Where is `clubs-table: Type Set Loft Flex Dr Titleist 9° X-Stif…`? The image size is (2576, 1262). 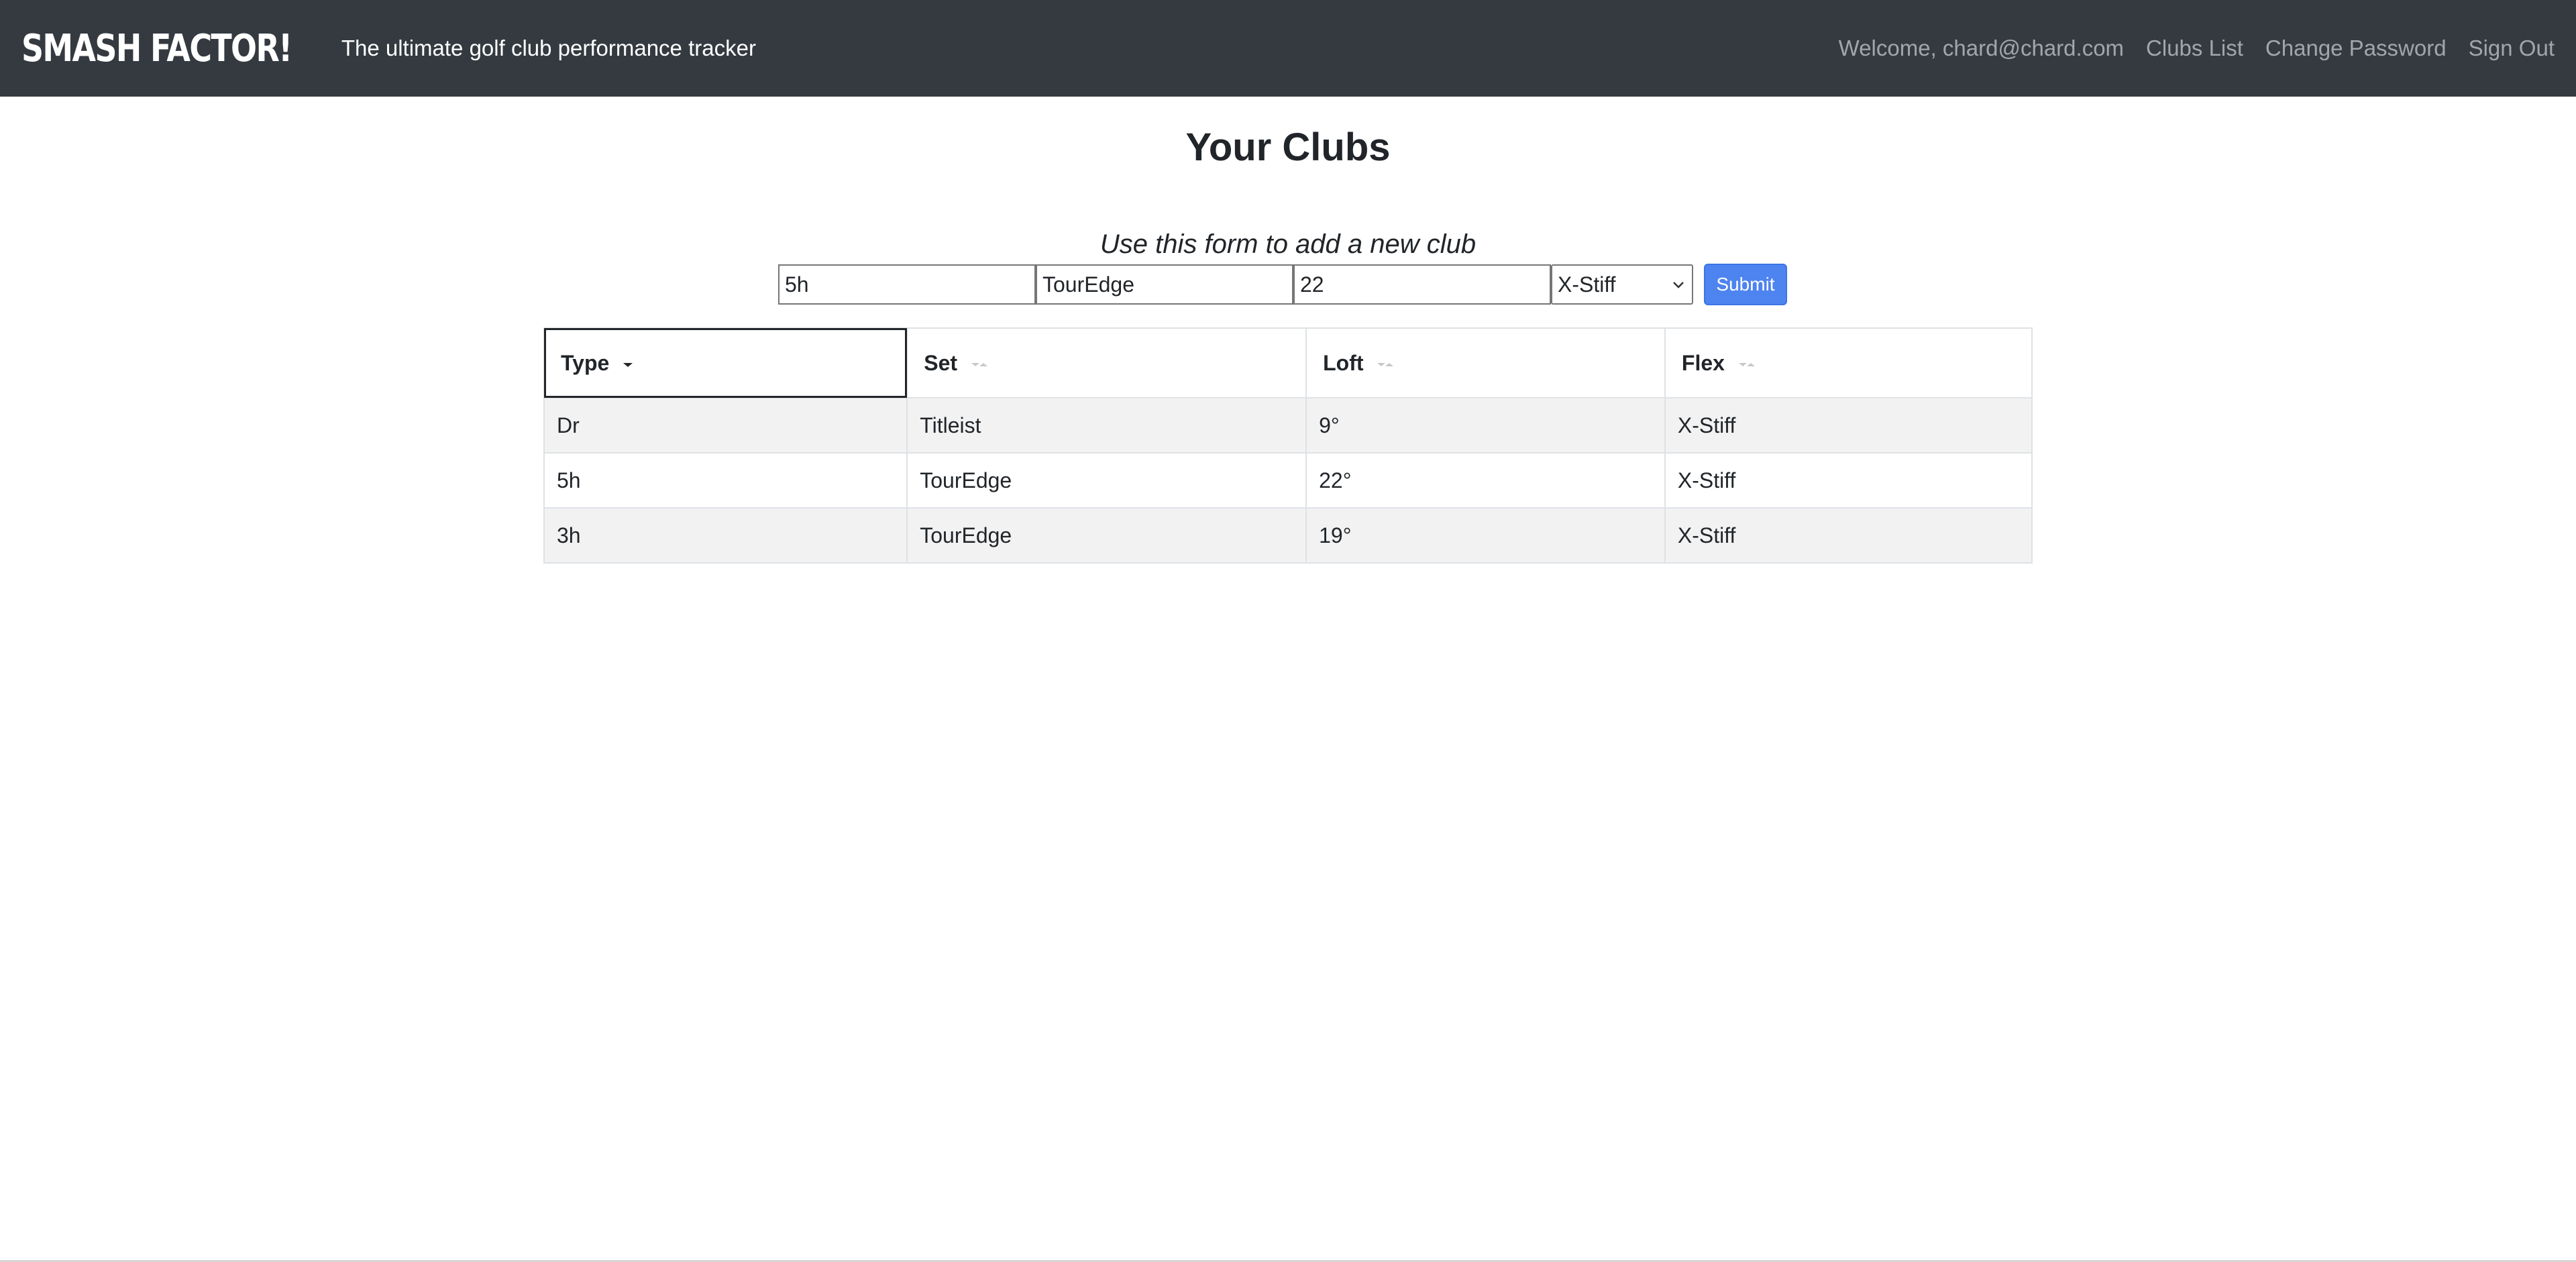 clubs-table: Type Set Loft Flex Dr Titleist 9° X-Stif… is located at coordinates (1288, 445).